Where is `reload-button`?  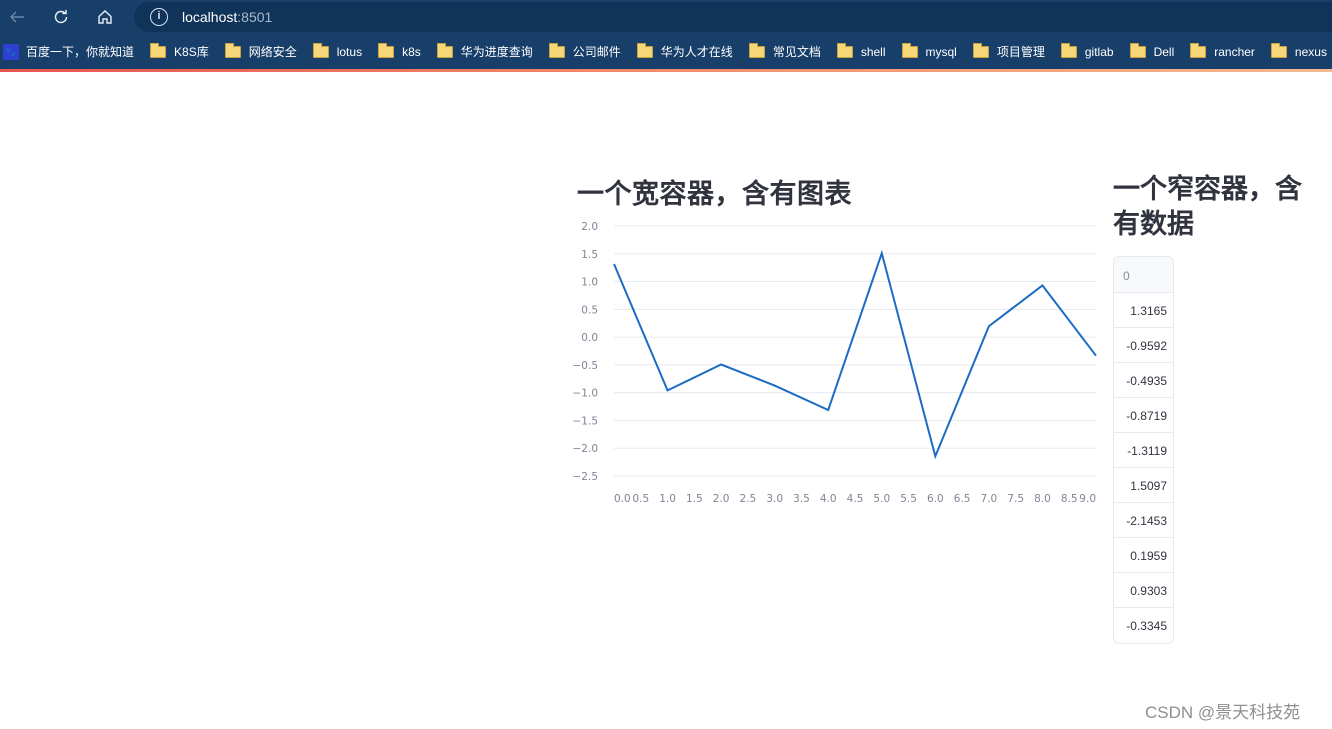
reload-button is located at coordinates (61, 17).